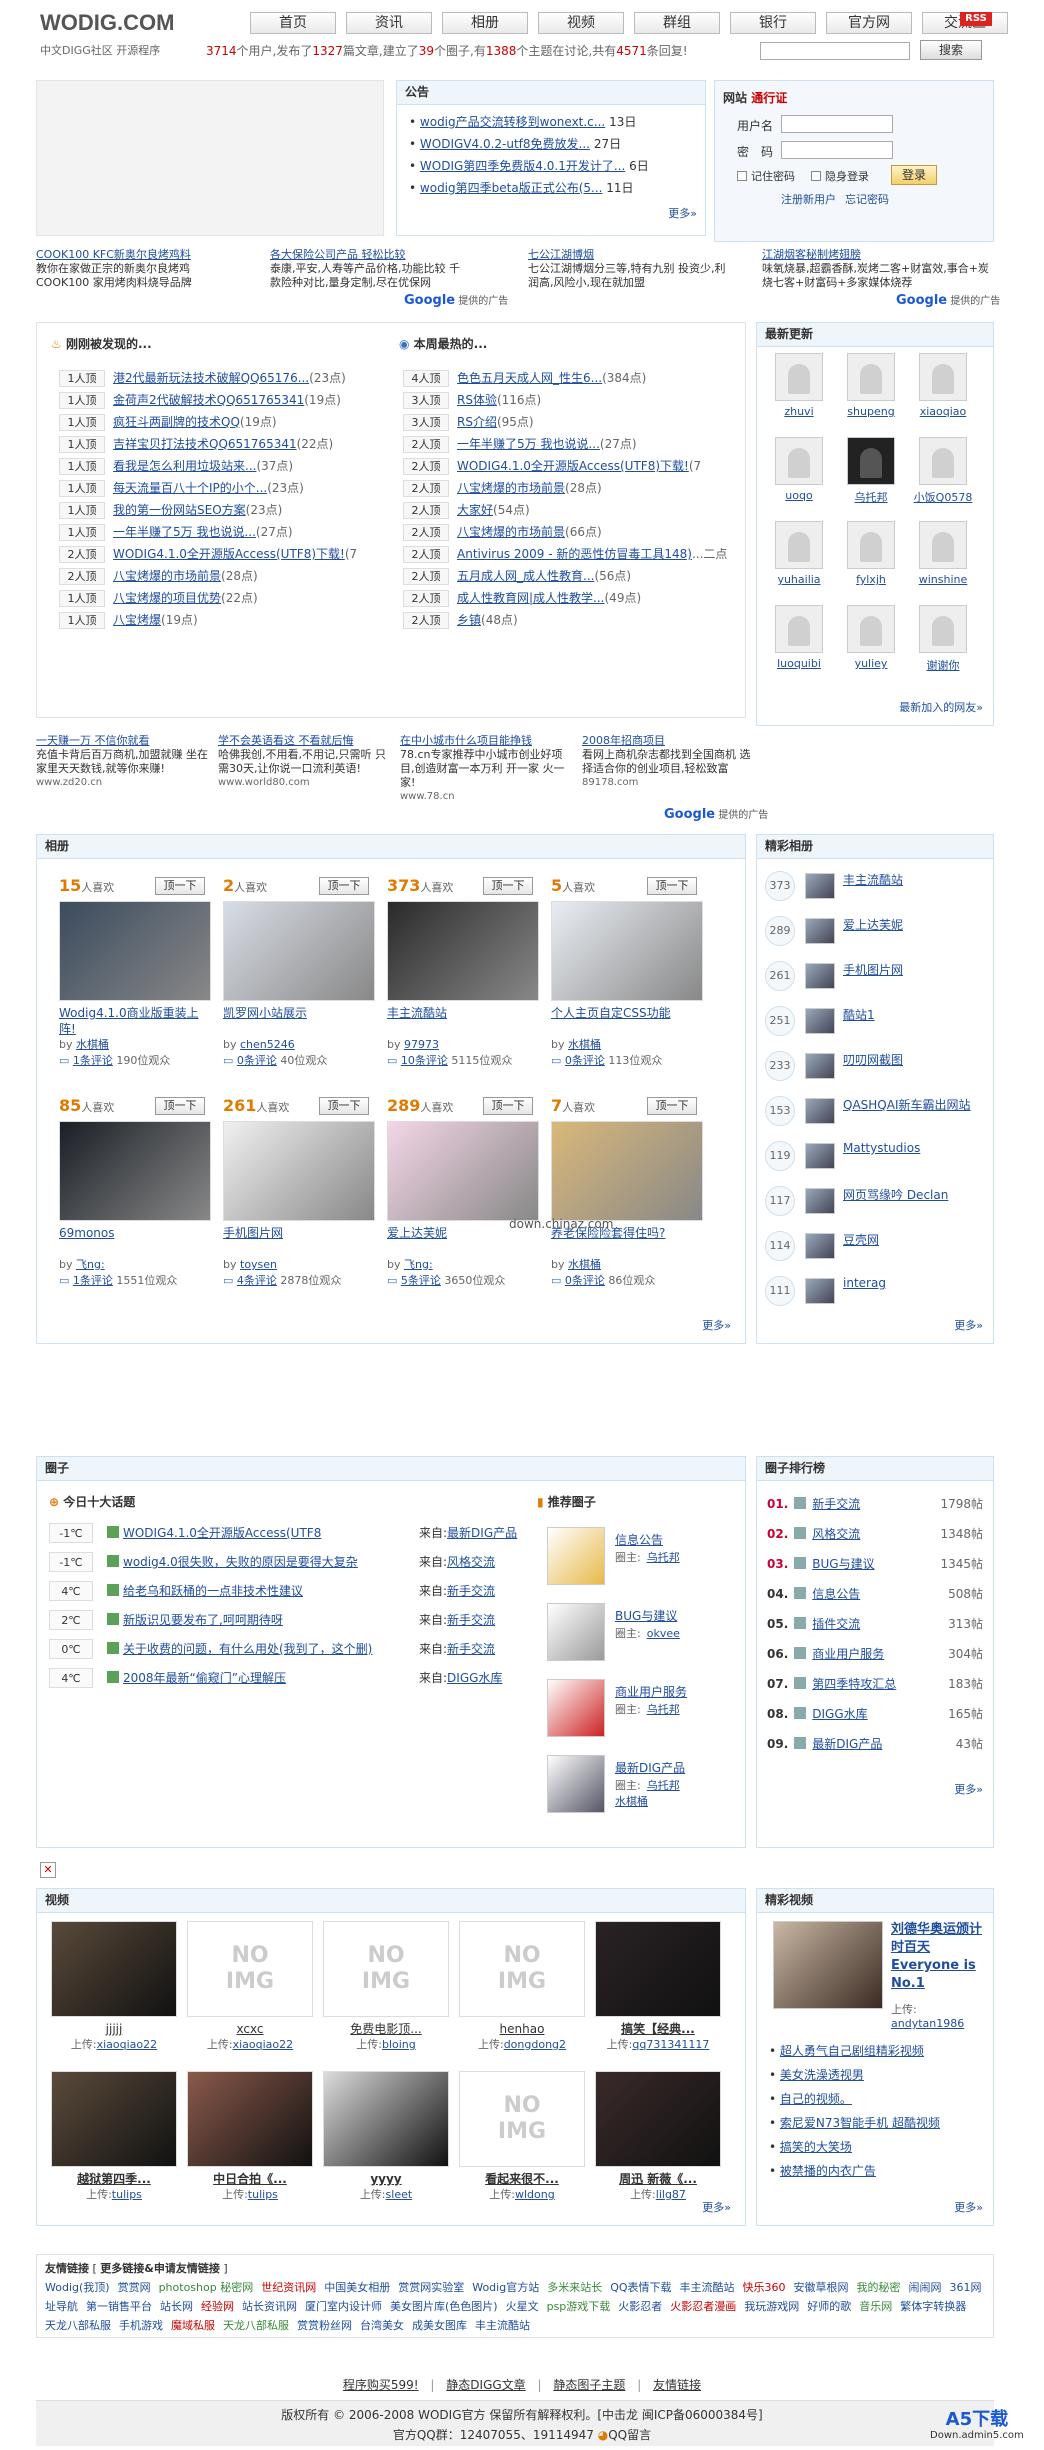 The width and height of the screenshot is (1044, 2450). Describe the element at coordinates (943, 411) in the screenshot. I see `avatar-name: xiaoqiao` at that location.